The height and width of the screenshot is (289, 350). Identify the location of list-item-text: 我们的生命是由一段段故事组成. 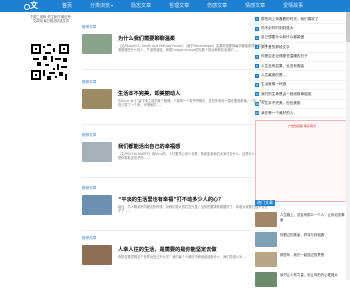
(304, 94).